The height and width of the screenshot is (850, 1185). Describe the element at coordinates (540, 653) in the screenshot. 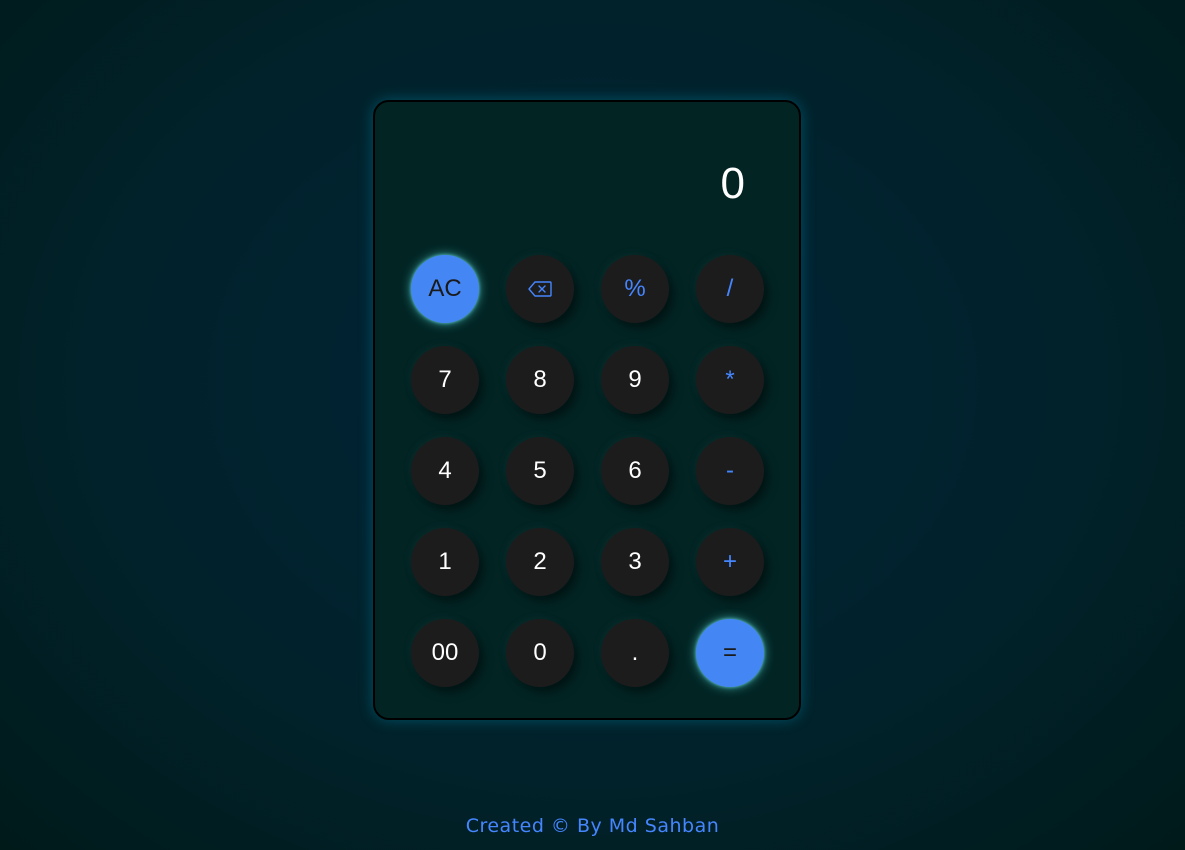

I see `digit-0-button: 0` at that location.